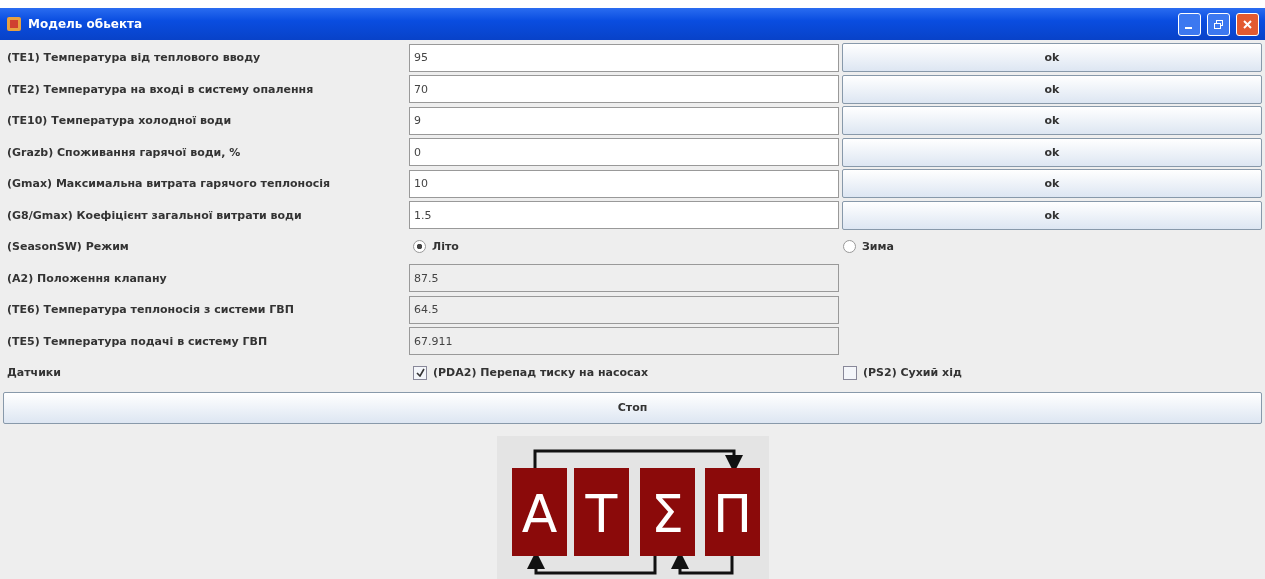 The height and width of the screenshot is (579, 1265). I want to click on input-field: 0, so click(624, 152).